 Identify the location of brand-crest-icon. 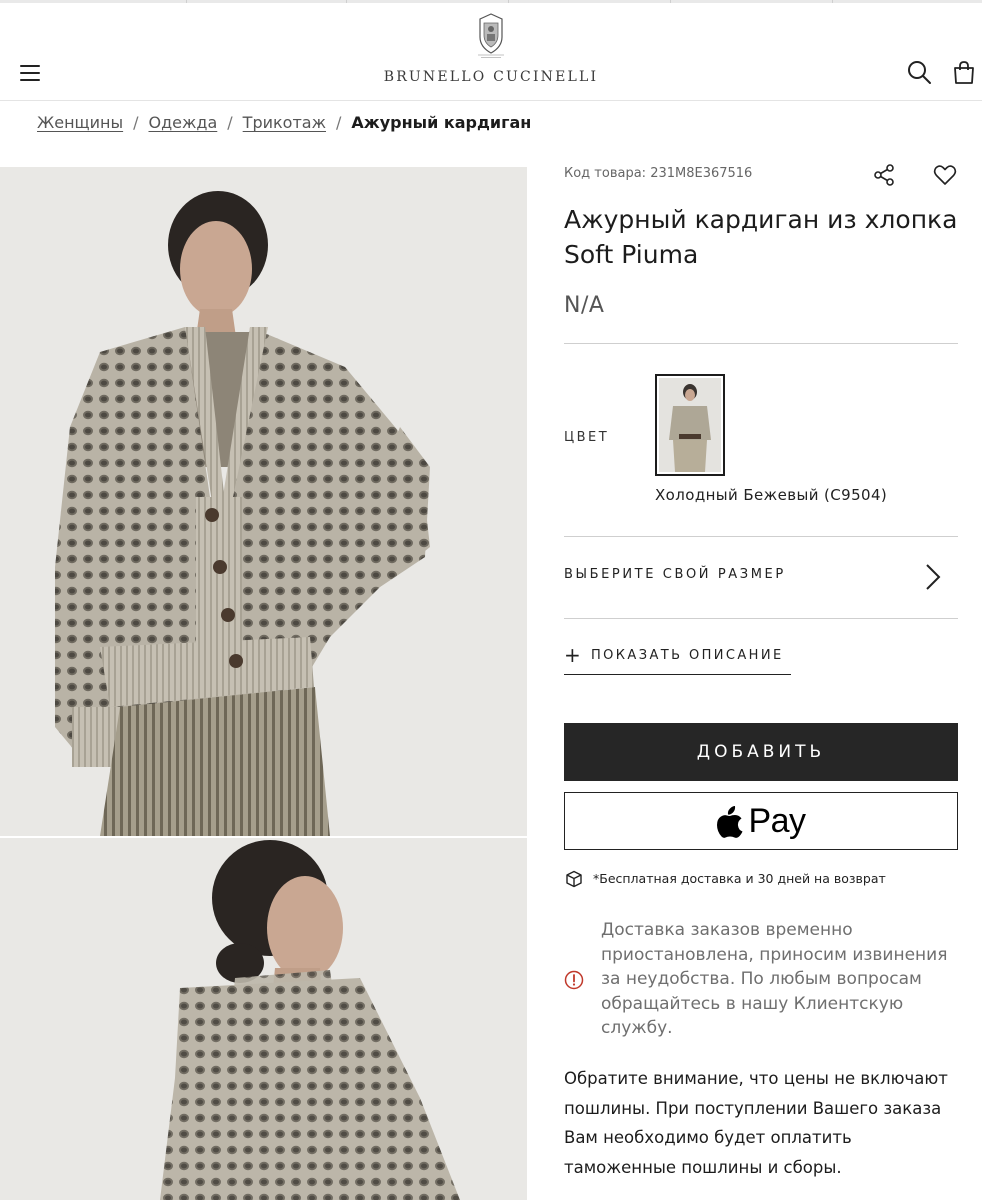
(491, 35).